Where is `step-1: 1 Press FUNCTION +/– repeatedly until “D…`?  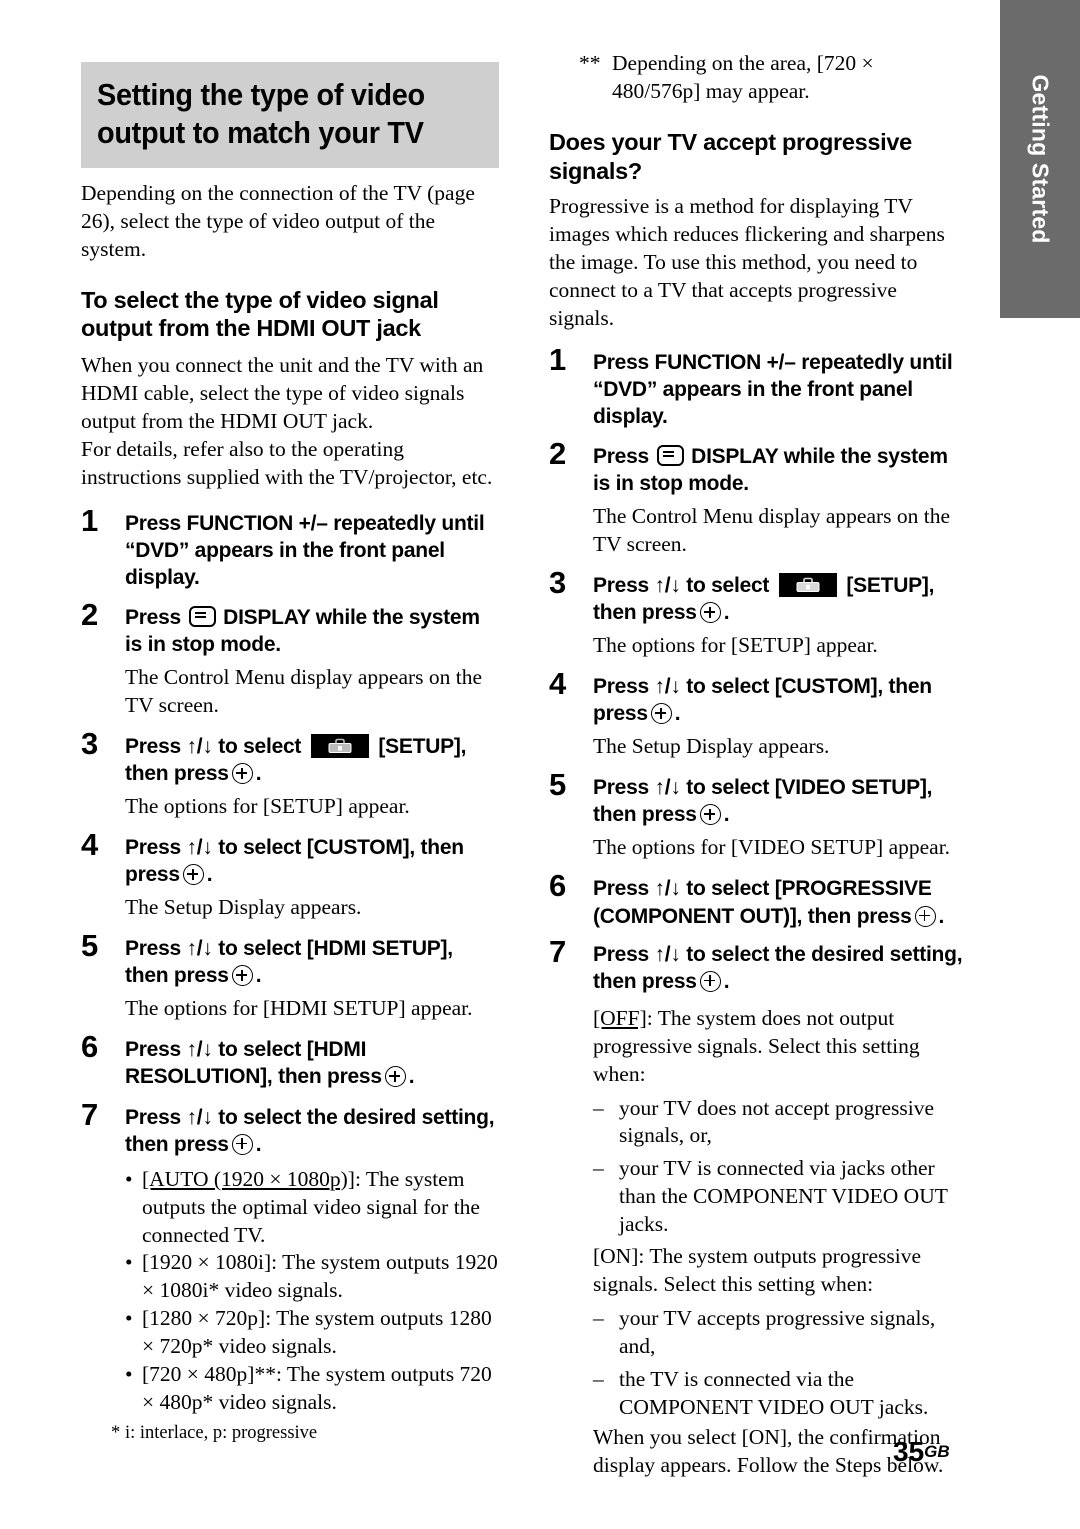 step-1: 1 Press FUNCTION +/– repeatedly until “D… is located at coordinates (758, 387).